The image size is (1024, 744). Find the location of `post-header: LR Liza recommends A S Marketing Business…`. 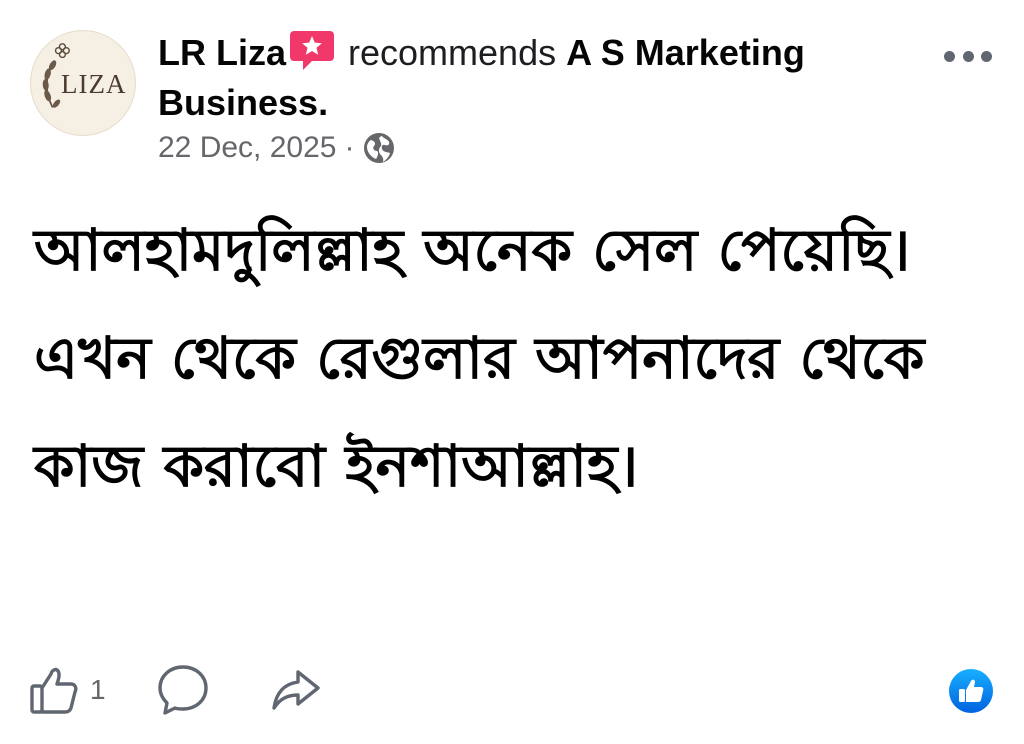

post-header: LR Liza recommends A S Marketing Business… is located at coordinates (538, 78).